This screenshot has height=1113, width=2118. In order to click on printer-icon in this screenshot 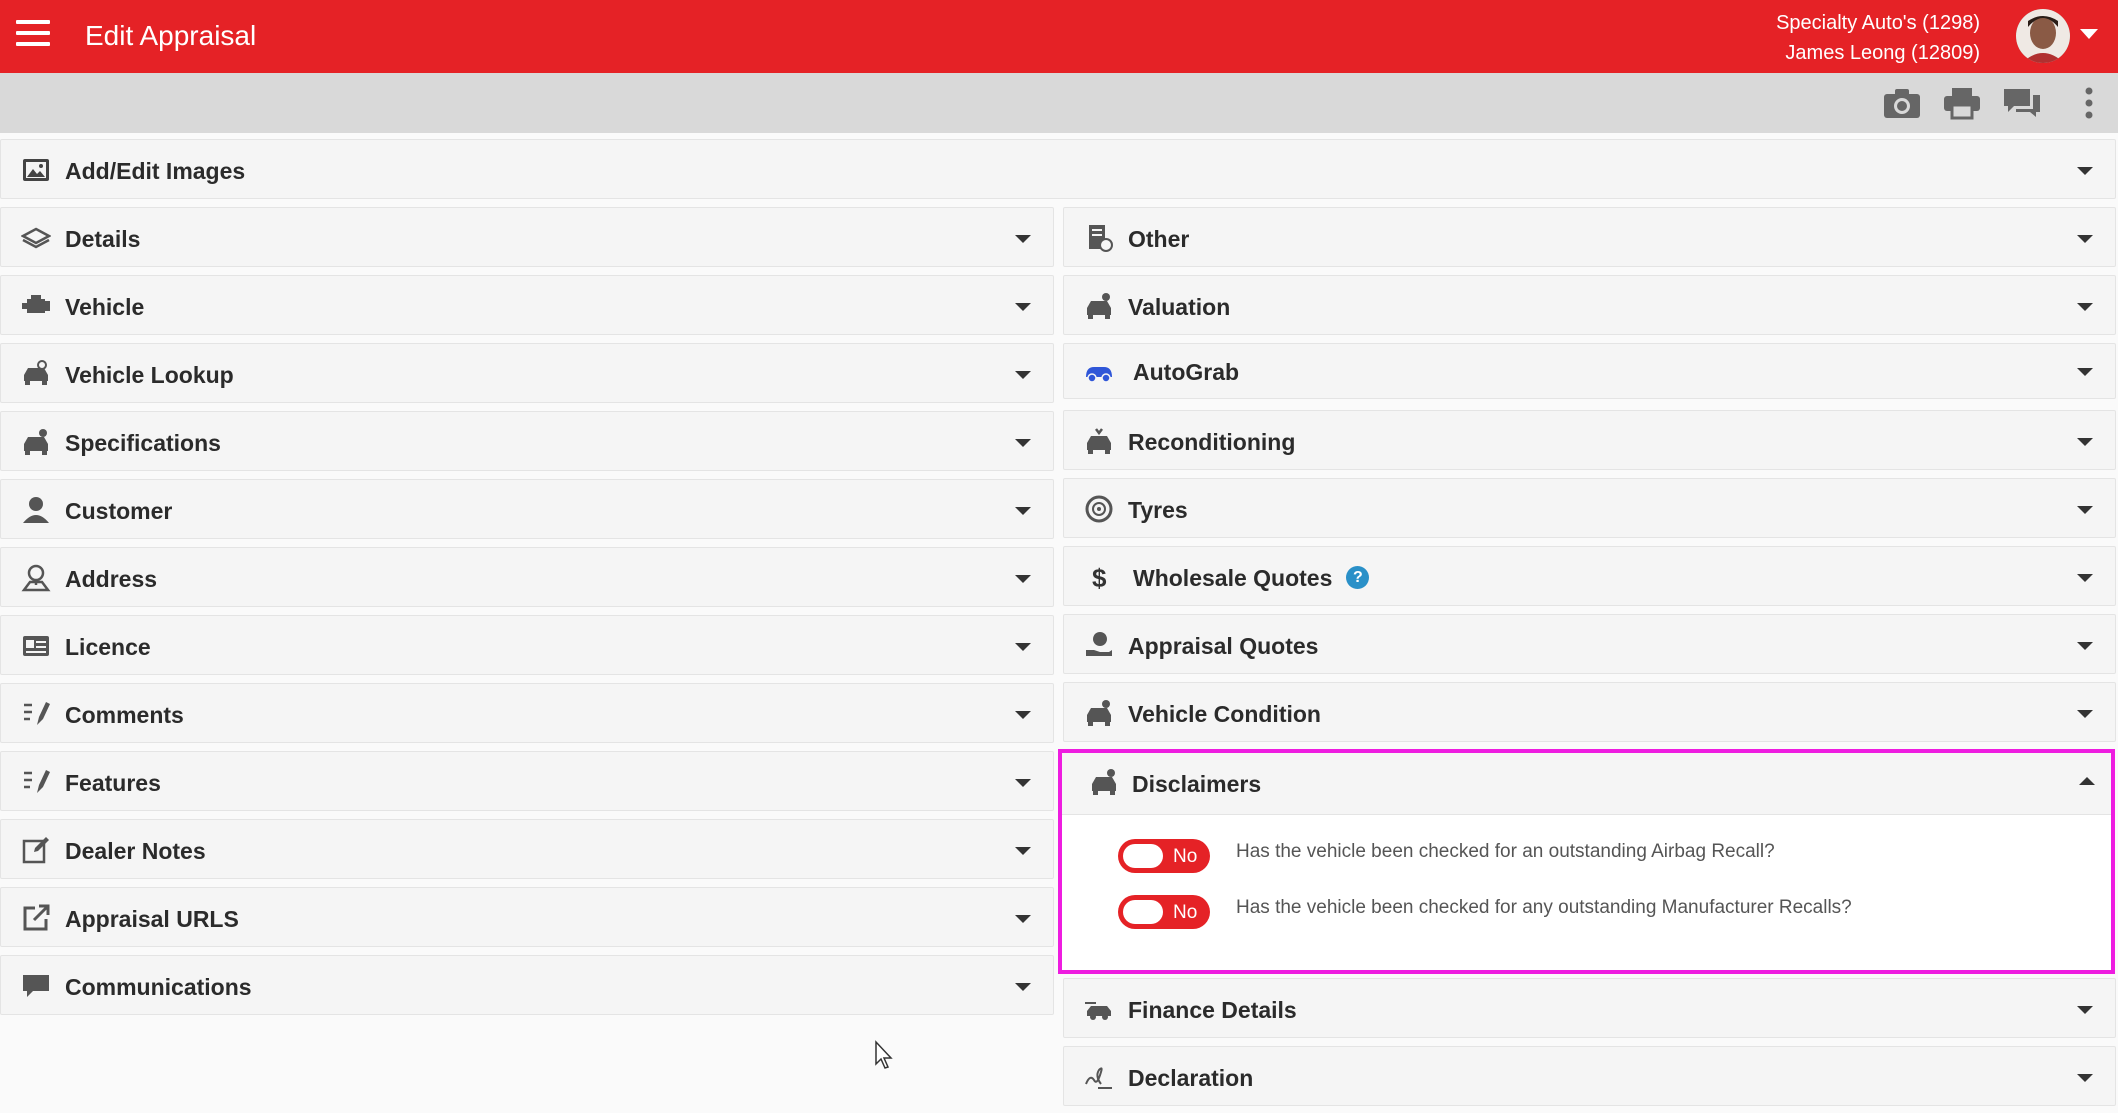, I will do `click(1962, 103)`.